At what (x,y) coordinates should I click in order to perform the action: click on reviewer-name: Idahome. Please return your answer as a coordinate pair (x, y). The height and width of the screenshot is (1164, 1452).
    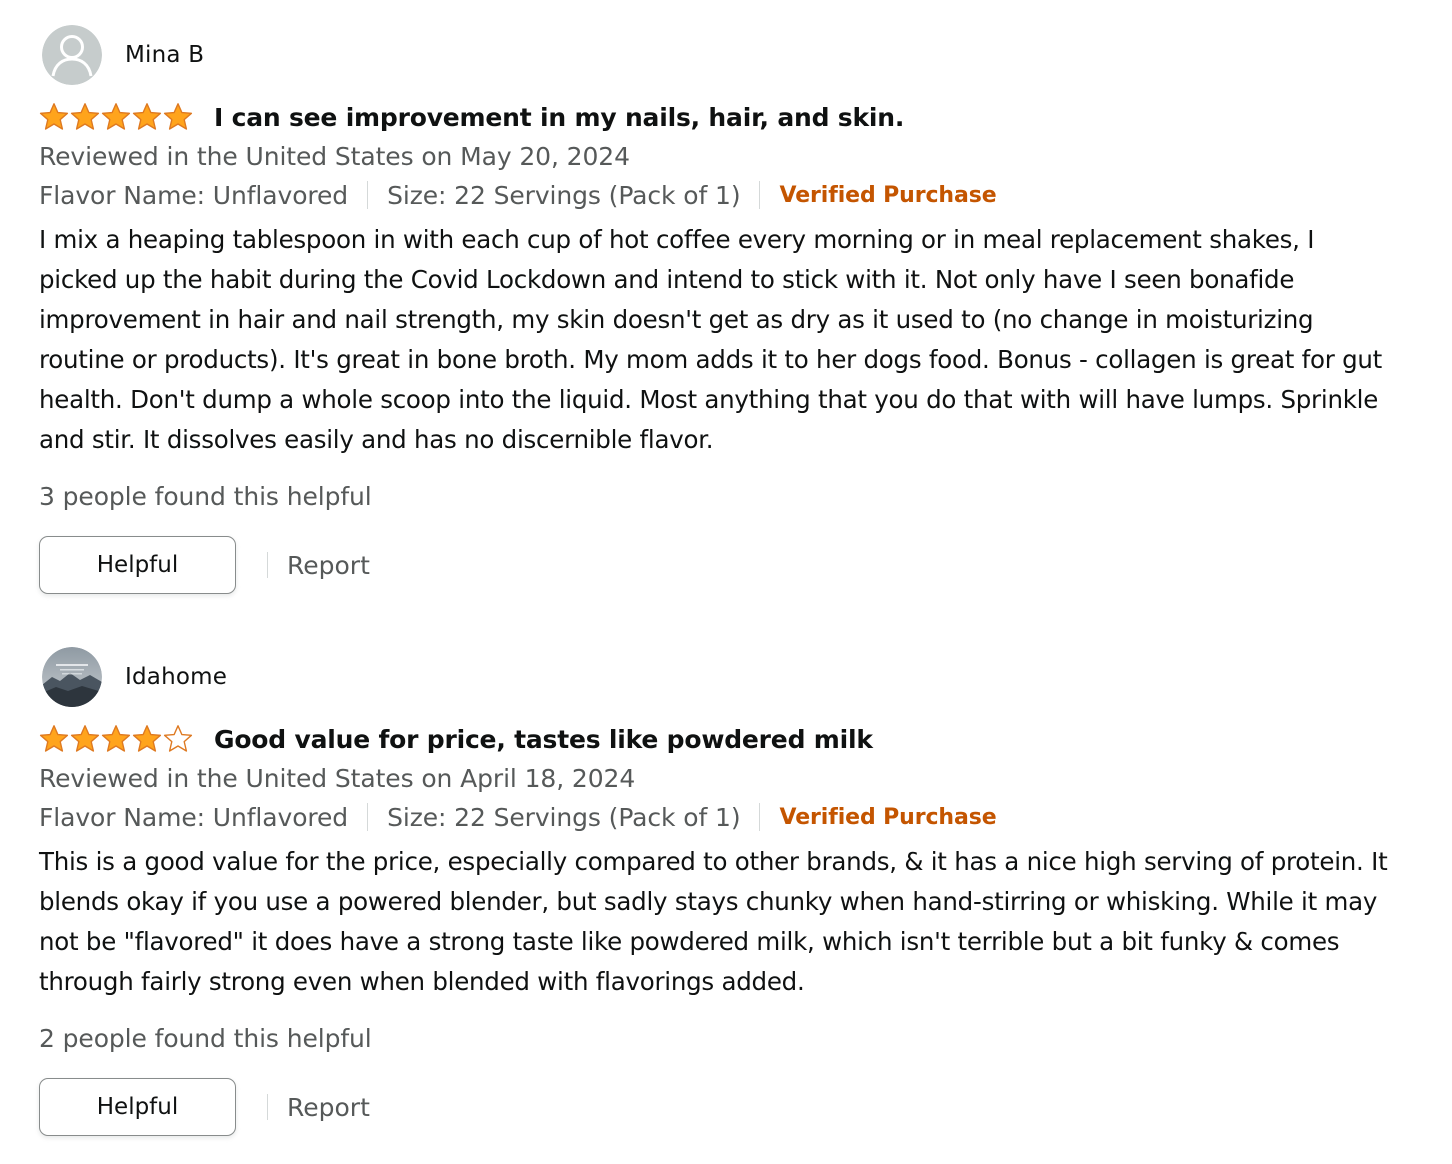
    Looking at the image, I should click on (176, 677).